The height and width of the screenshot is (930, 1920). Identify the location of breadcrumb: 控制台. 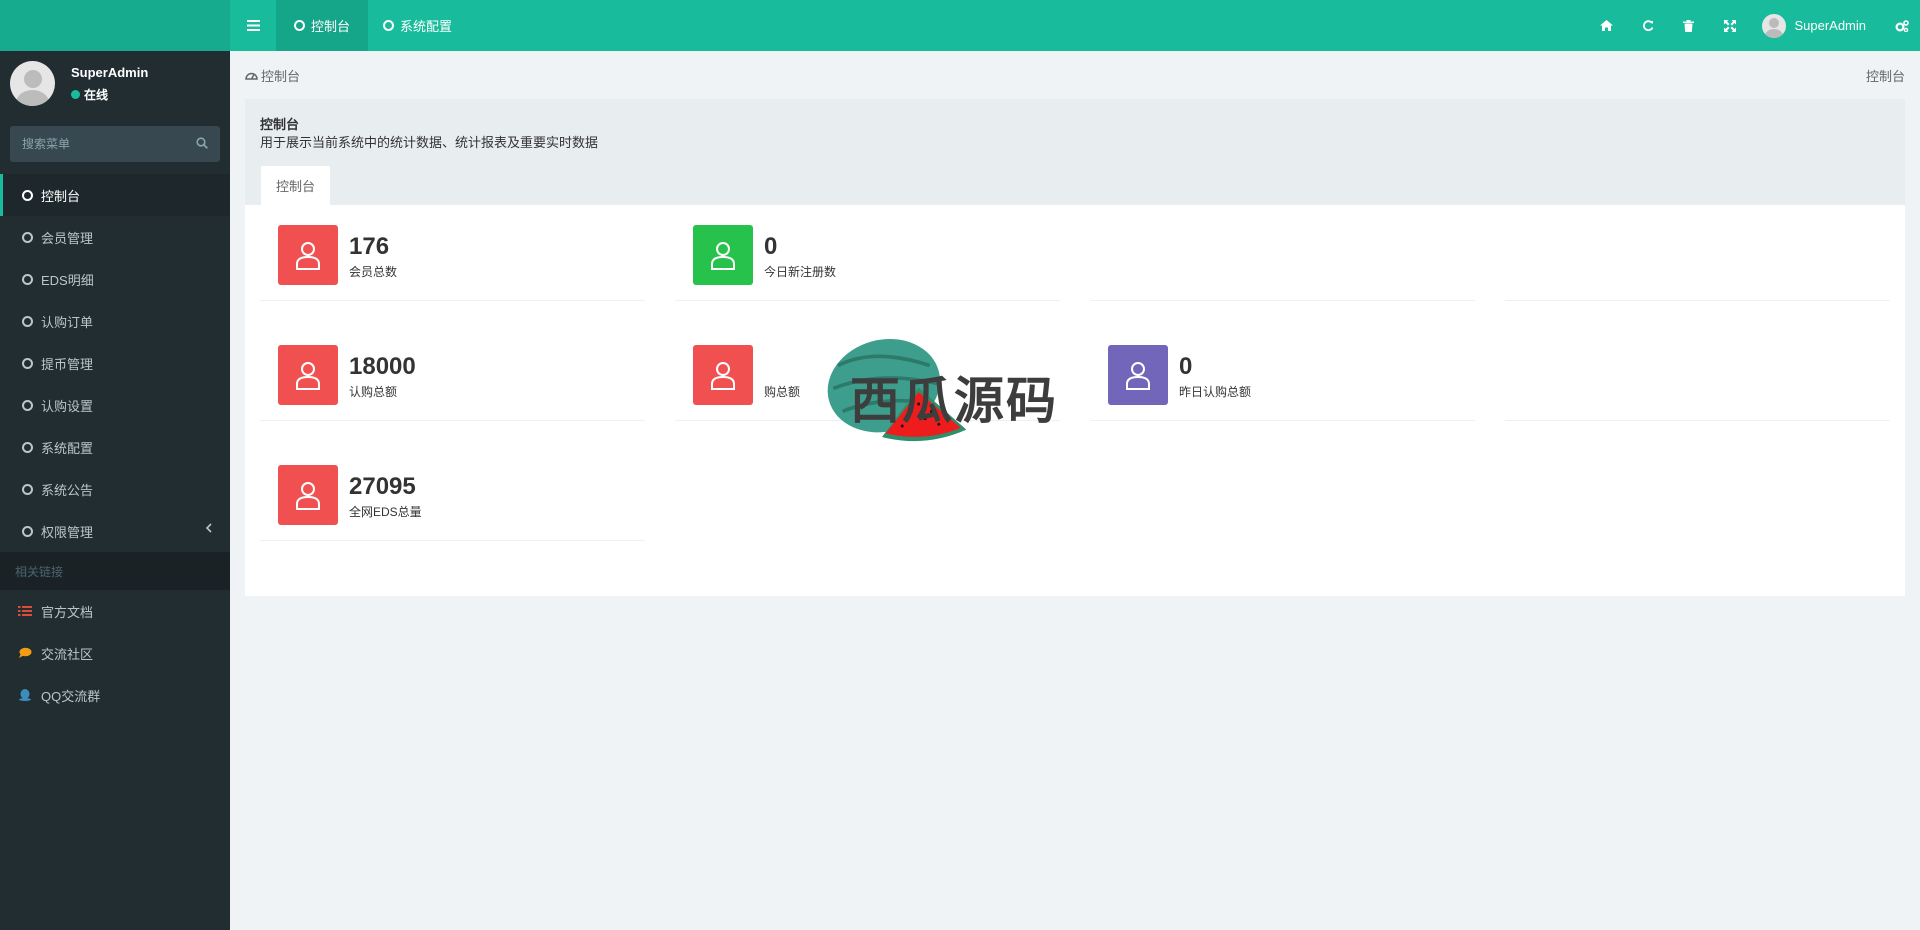
(272, 75).